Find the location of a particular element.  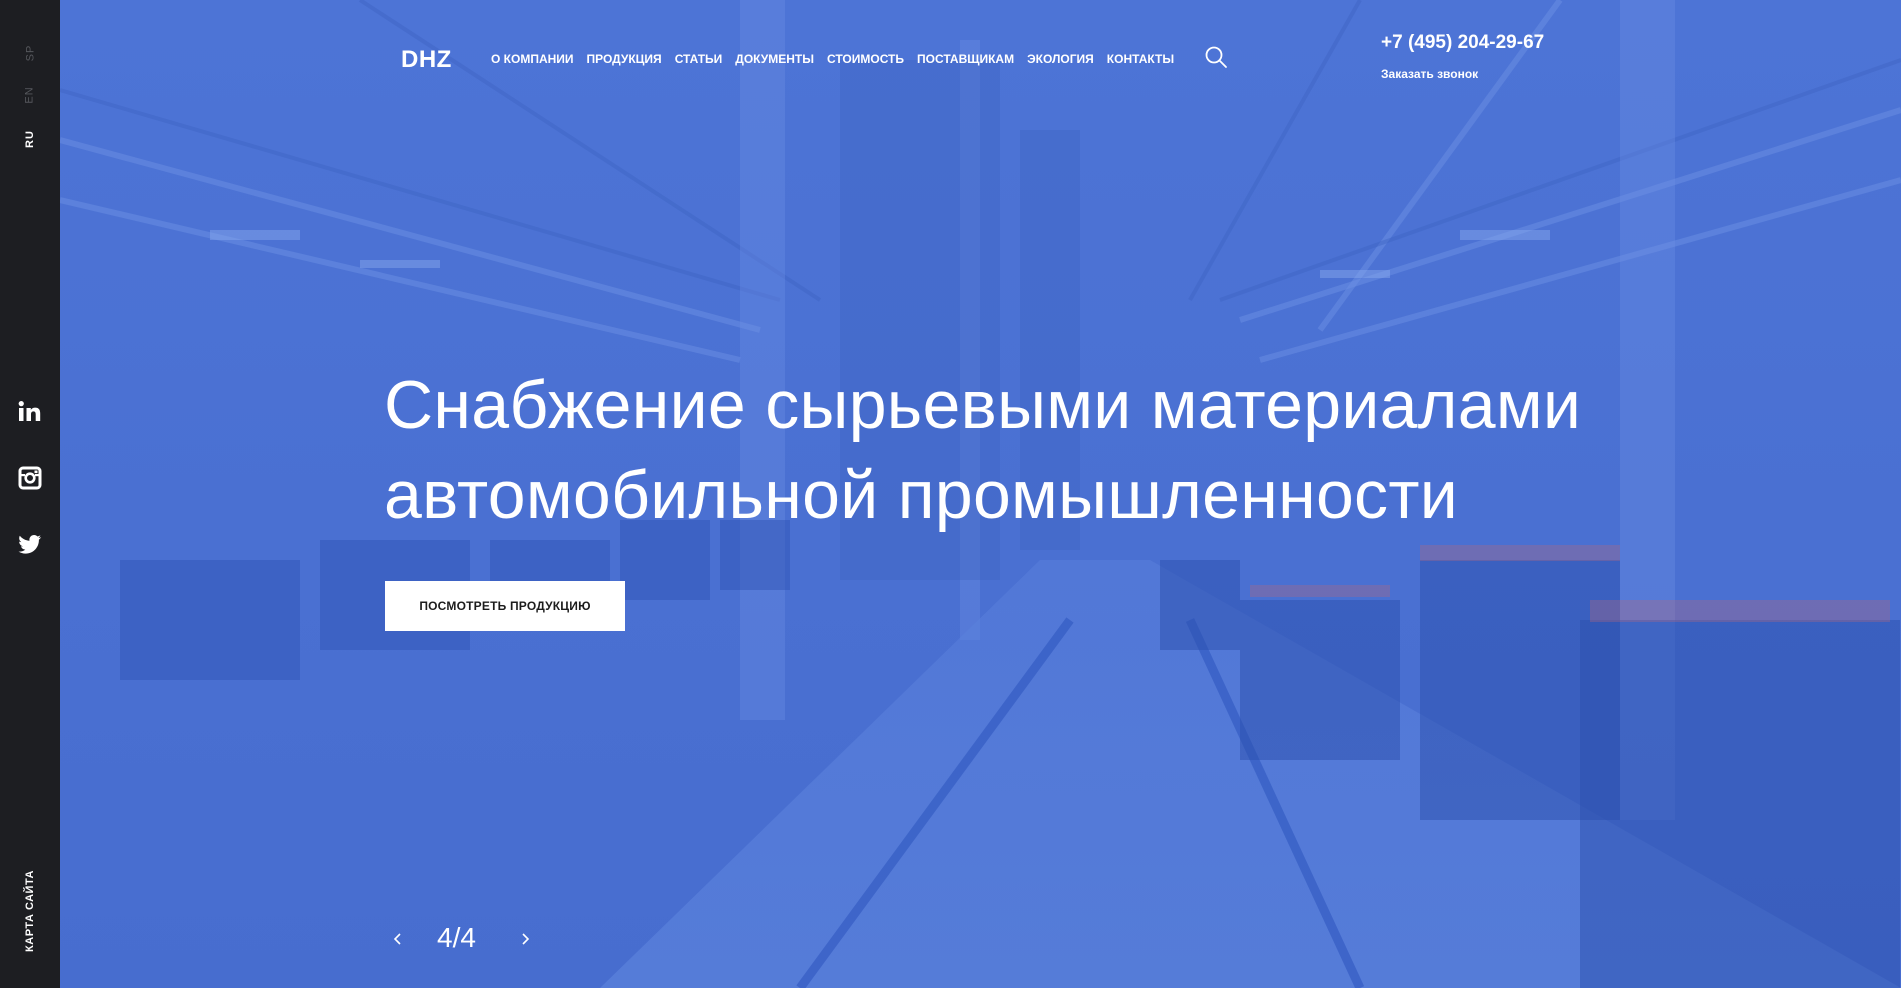

left-rail: SP EN RU КАРТА САЙТА is located at coordinates (30, 494).